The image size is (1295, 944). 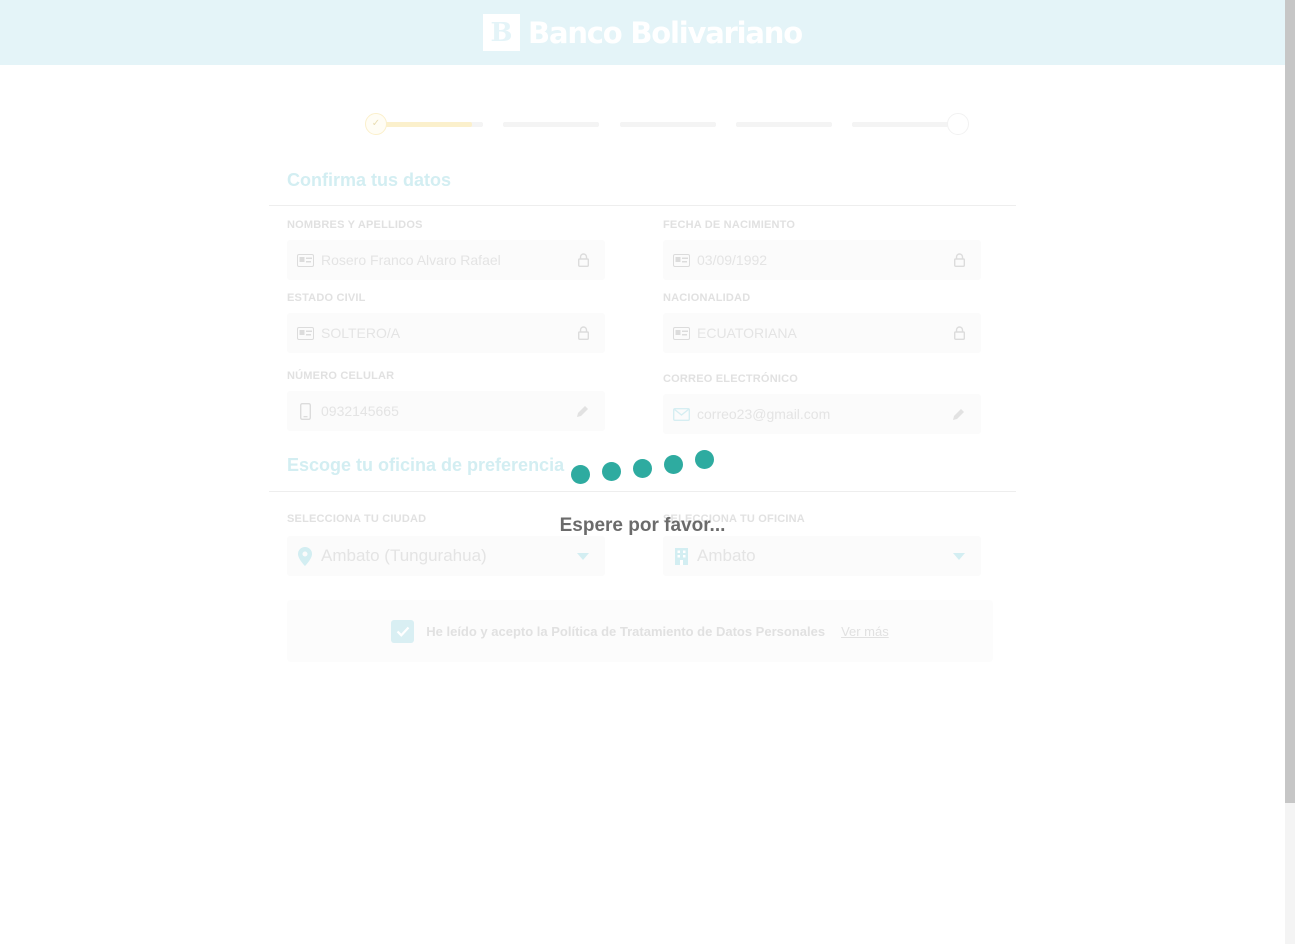 What do you see at coordinates (361, 333) in the screenshot?
I see `civil-status-value: SOLTERO/A` at bounding box center [361, 333].